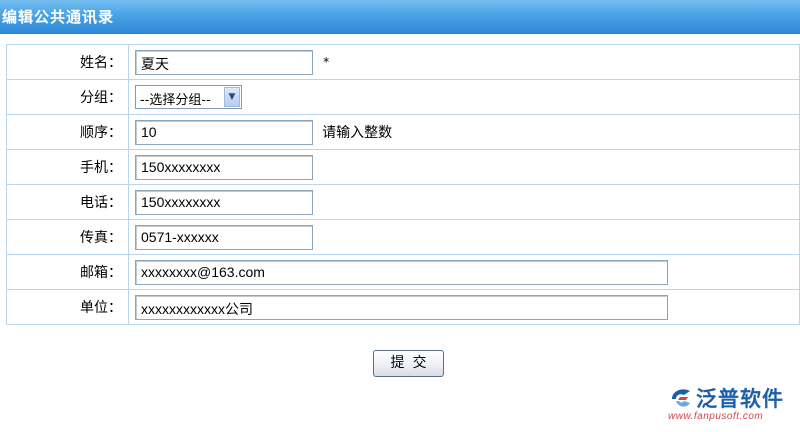  What do you see at coordinates (67, 132) in the screenshot?
I see `order-label: 顺序：` at bounding box center [67, 132].